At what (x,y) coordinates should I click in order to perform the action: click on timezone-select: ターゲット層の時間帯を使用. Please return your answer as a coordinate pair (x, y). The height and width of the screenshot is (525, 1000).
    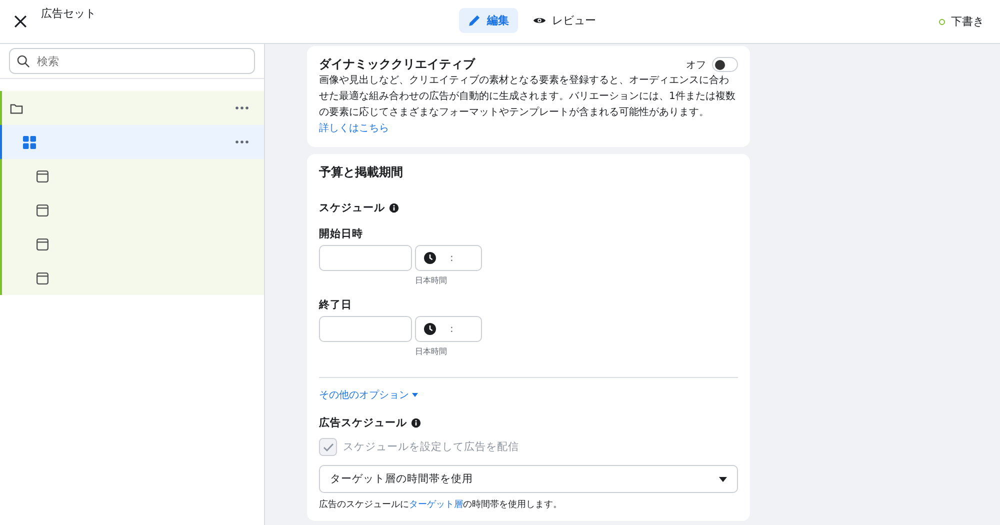
    Looking at the image, I should click on (528, 479).